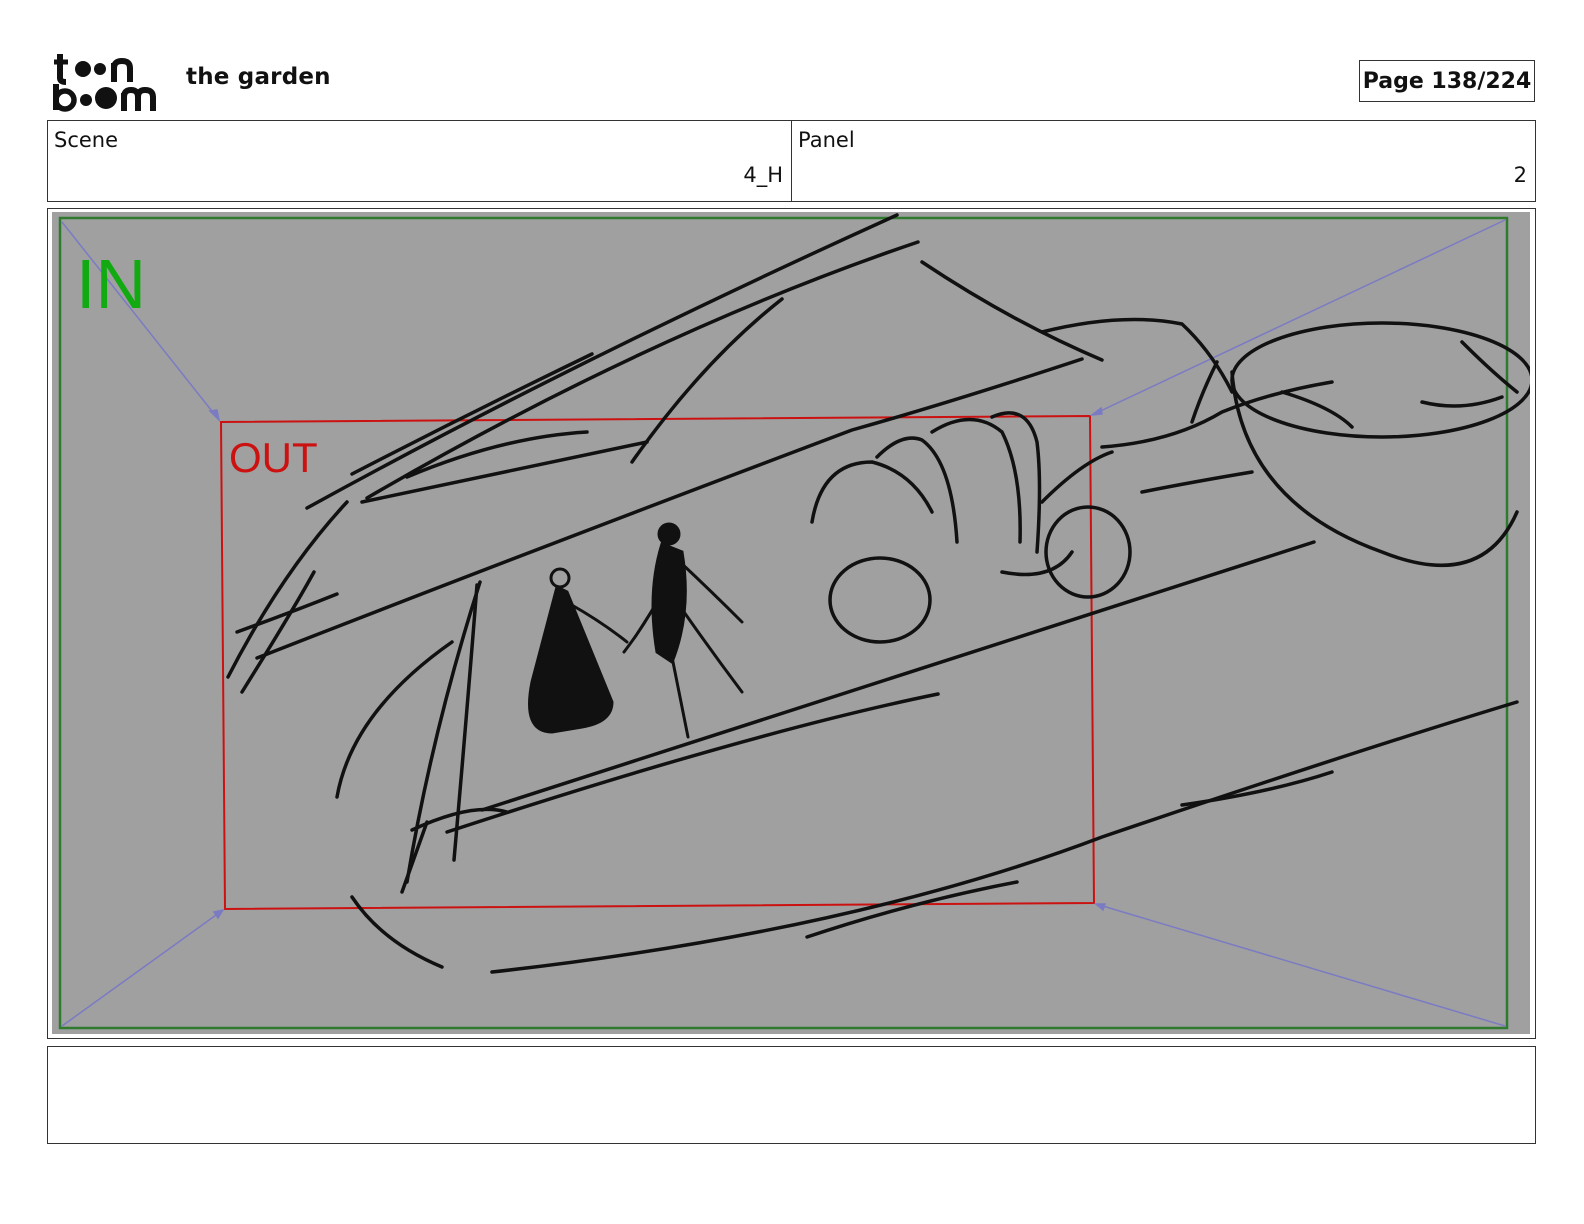 This screenshot has width=1584, height=1224. I want to click on scene-label: Scene, so click(86, 140).